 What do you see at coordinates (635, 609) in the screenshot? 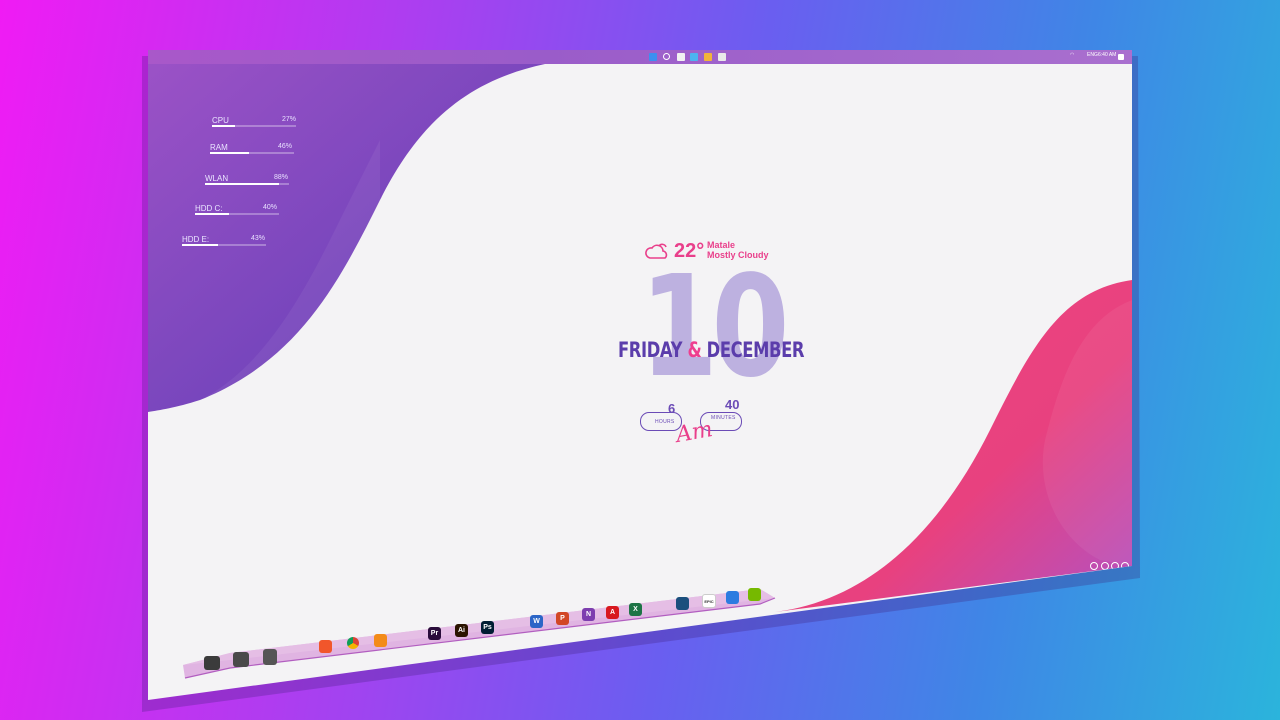
I see `excel-icon: X` at bounding box center [635, 609].